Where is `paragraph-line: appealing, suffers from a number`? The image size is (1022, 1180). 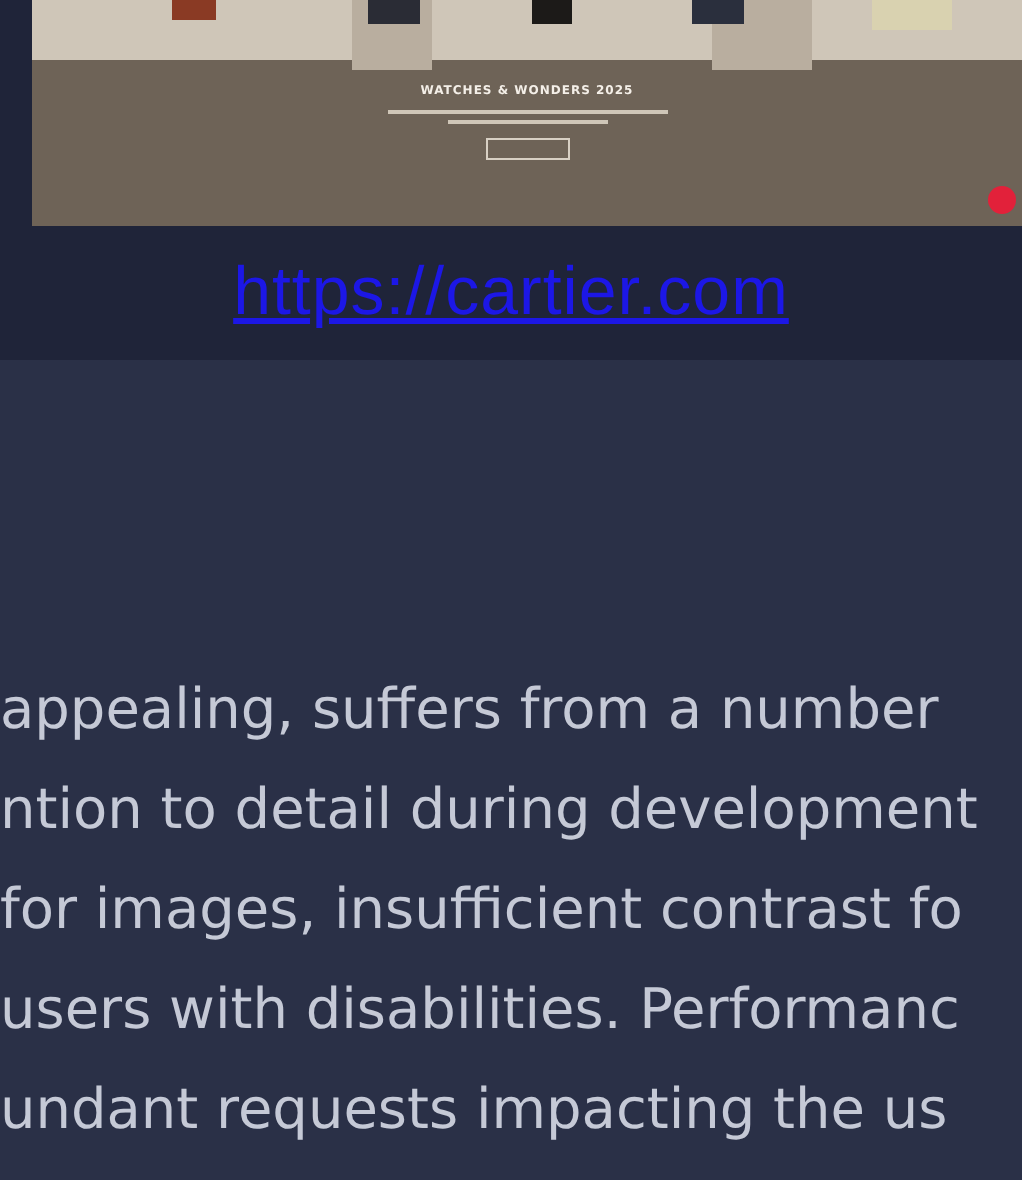
paragraph-line: appealing, suffers from a number is located at coordinates (470, 710).